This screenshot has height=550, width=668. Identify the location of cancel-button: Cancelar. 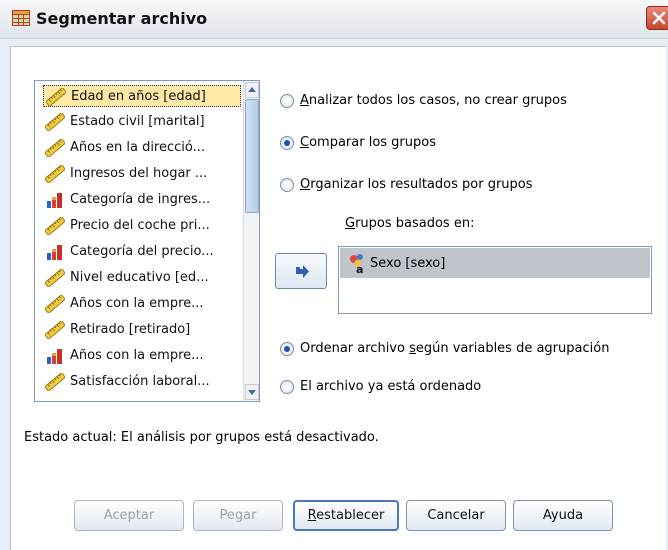
(456, 515).